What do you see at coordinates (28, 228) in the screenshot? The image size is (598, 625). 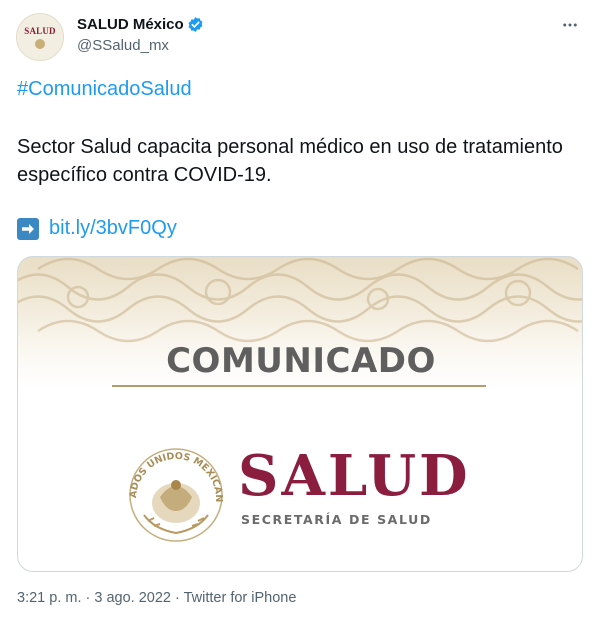 I see `right-arrow-icon` at bounding box center [28, 228].